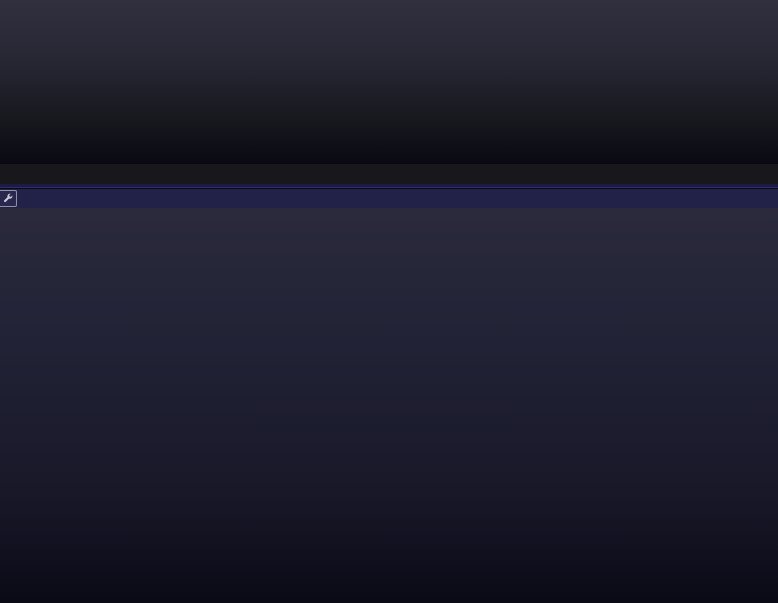  I want to click on time-axis, so click(389, 173).